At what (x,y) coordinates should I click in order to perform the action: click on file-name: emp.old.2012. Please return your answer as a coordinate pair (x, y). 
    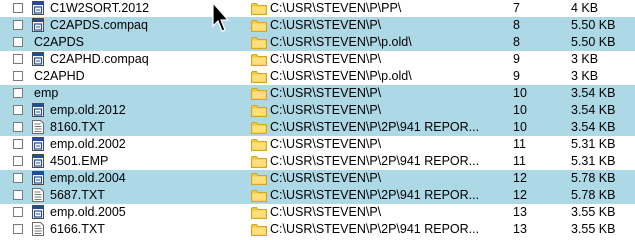
    Looking at the image, I should click on (88, 110).